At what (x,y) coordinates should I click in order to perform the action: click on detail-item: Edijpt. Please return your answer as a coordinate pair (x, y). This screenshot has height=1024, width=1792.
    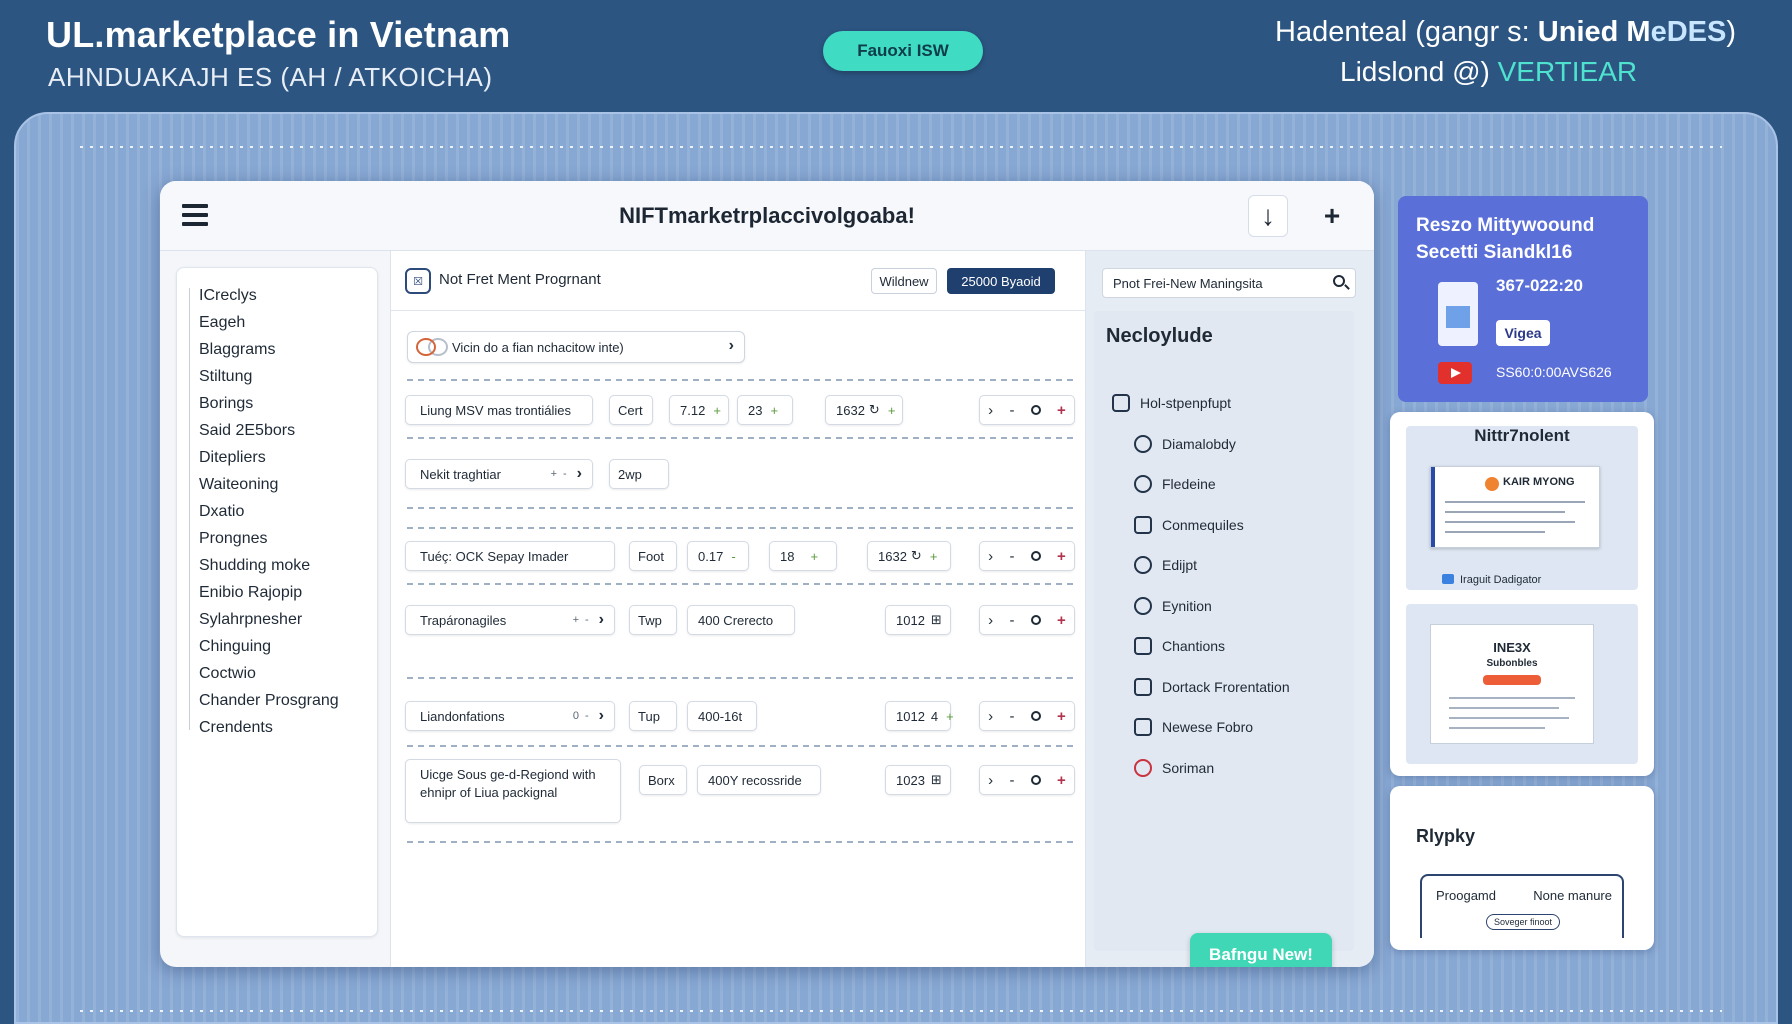
    Looking at the image, I should click on (1201, 565).